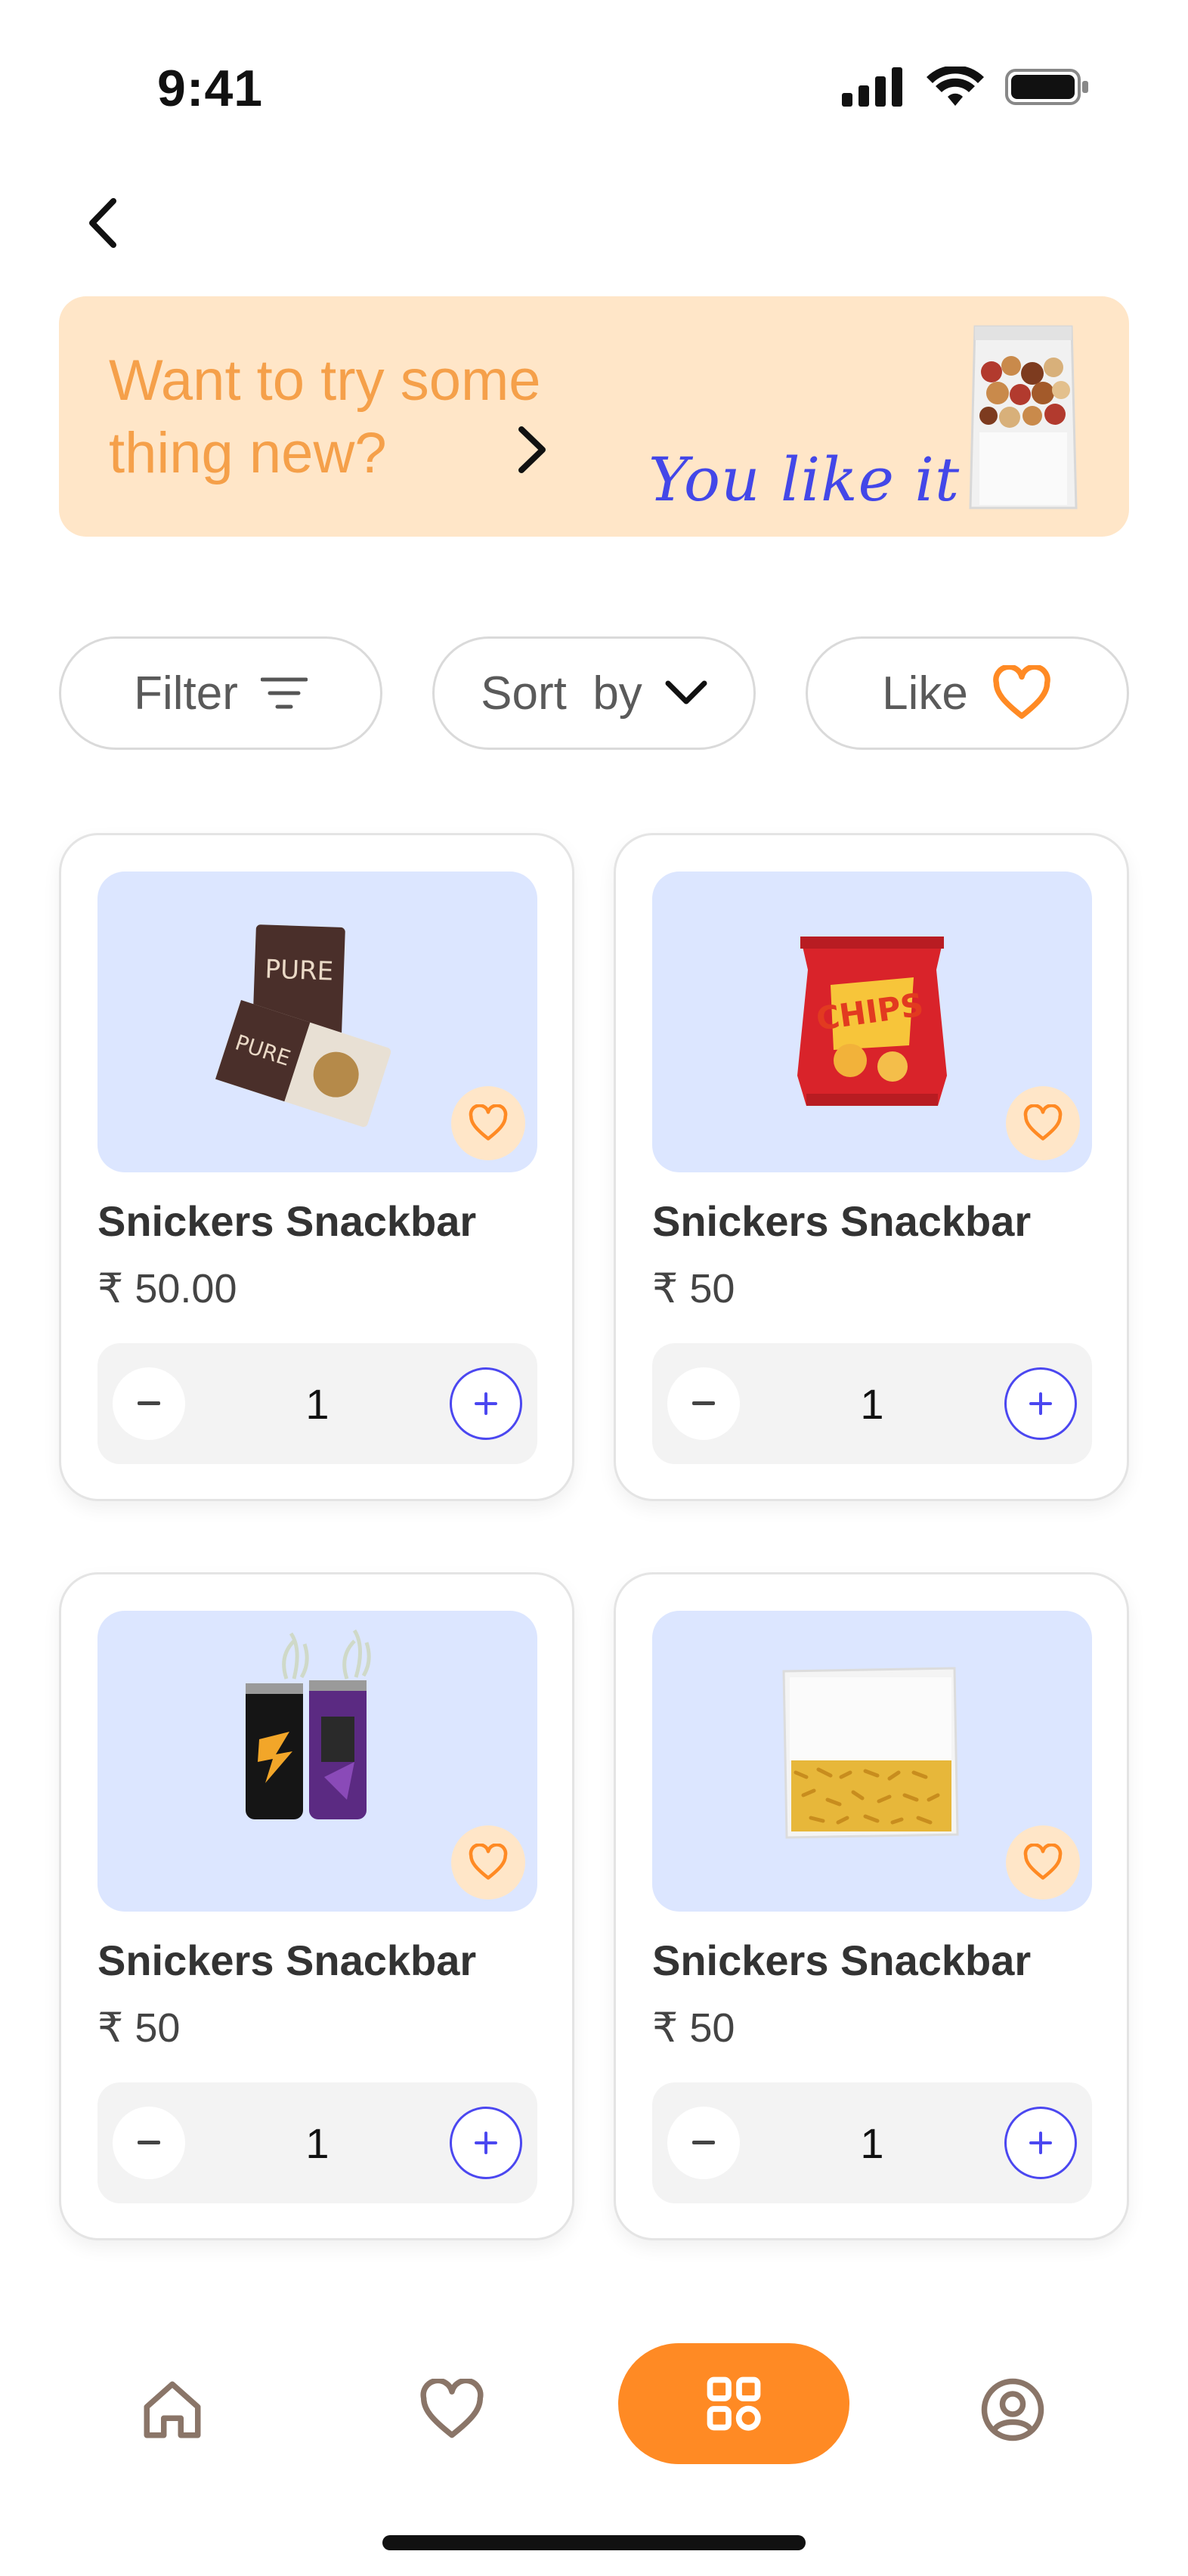 Image resolution: width=1188 pixels, height=2576 pixels. I want to click on product-card: CHIPS Snickers Snackbar ₹ 50 1, so click(872, 1167).